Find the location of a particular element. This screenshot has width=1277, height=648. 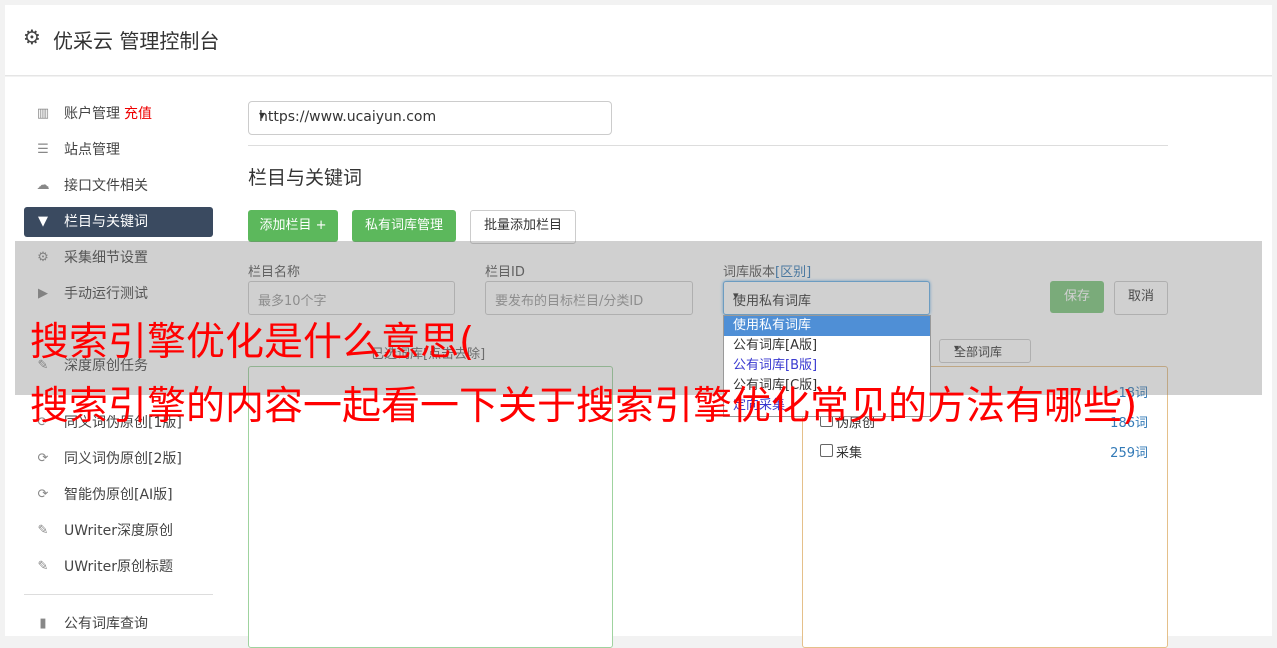

sidebar-item-label: 同义词伪原创[2版] is located at coordinates (123, 459).